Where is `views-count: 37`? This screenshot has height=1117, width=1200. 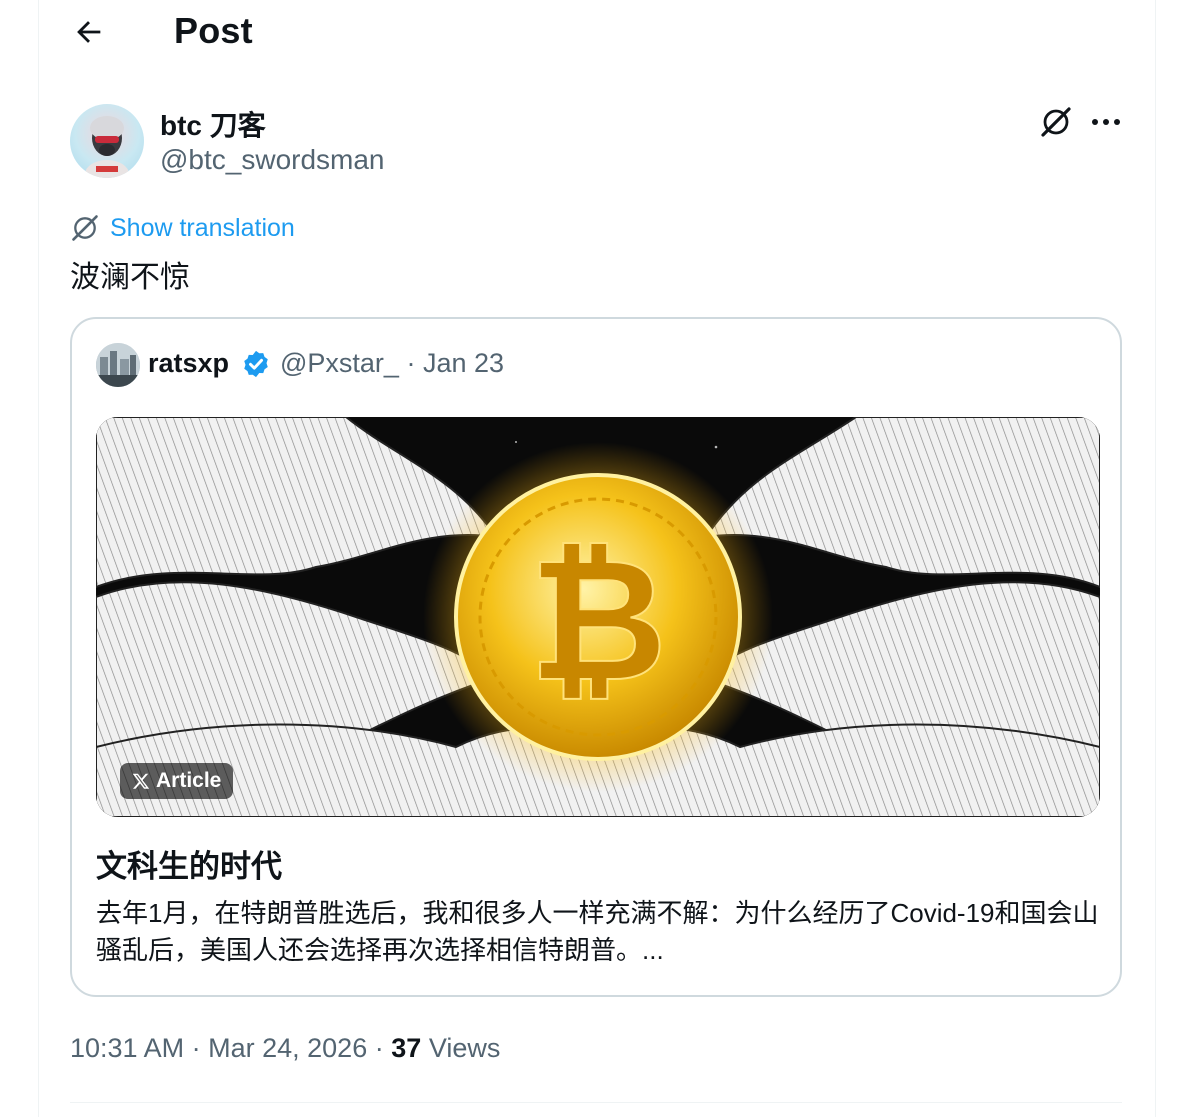
views-count: 37 is located at coordinates (406, 1048).